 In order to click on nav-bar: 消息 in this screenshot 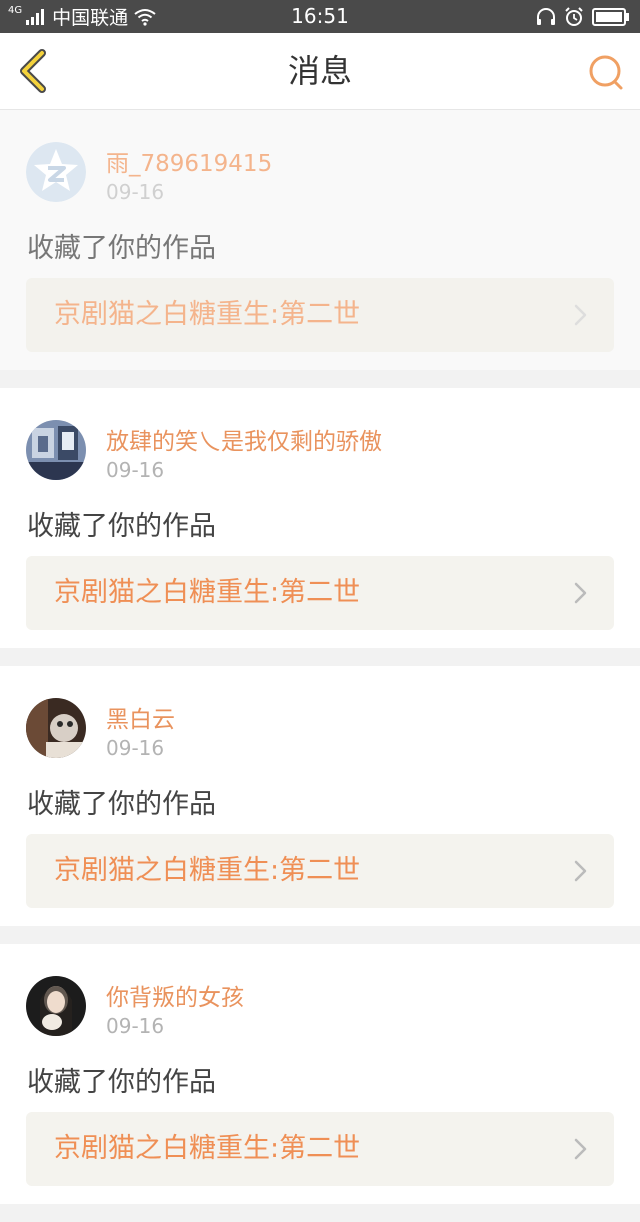, I will do `click(320, 71)`.